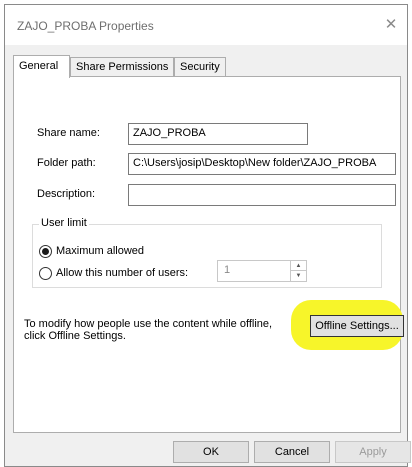 The height and width of the screenshot is (467, 412). Describe the element at coordinates (100, 251) in the screenshot. I see `maximum-allowed-label: Maximum allowed` at that location.